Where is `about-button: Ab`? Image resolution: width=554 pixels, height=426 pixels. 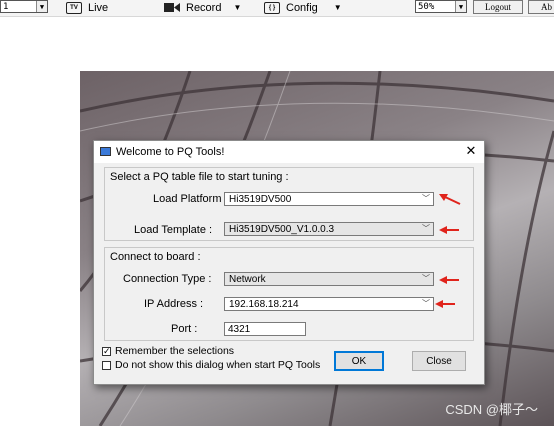 about-button: Ab is located at coordinates (541, 7).